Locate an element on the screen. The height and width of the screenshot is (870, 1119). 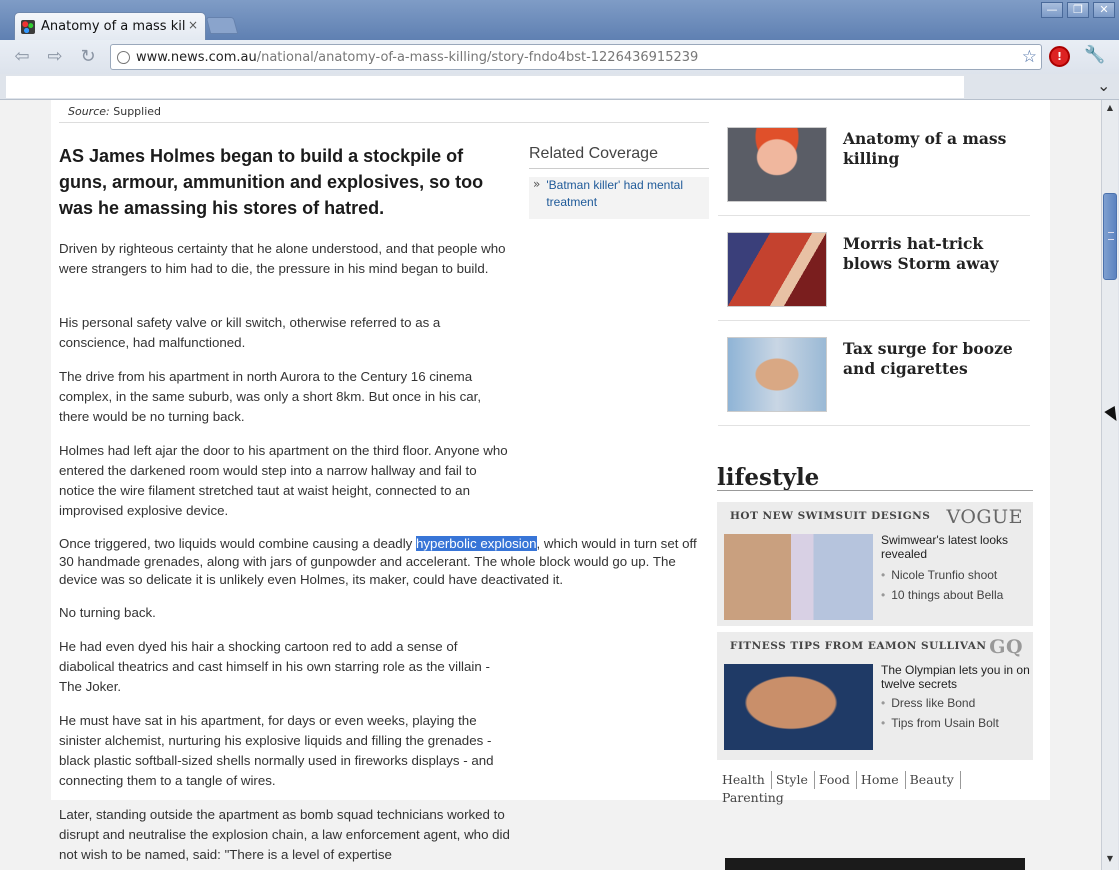
url-host: www.news.com.au is located at coordinates (196, 57).